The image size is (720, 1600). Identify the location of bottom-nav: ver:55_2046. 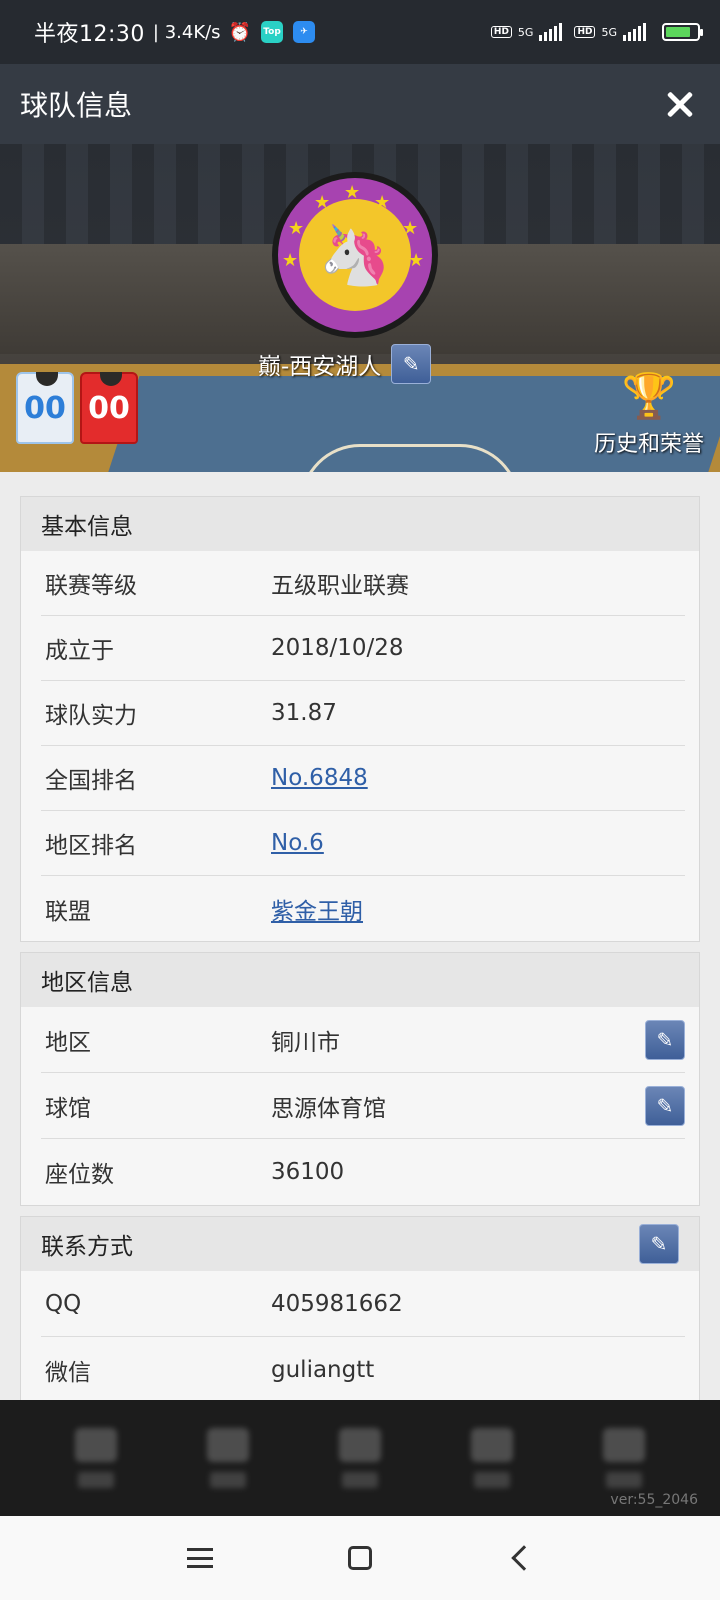
(360, 1458).